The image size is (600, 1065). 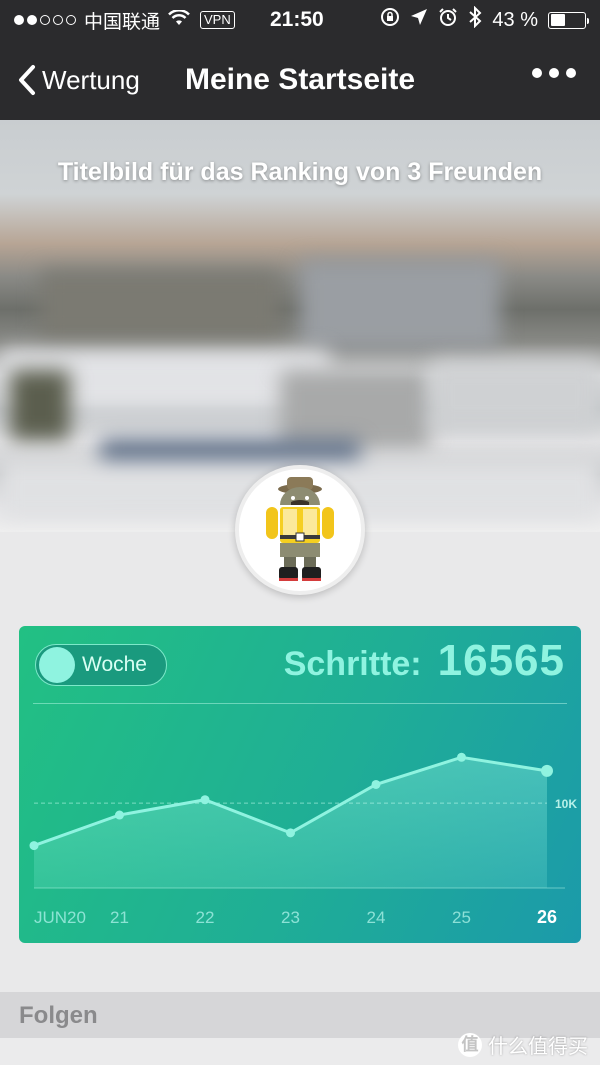 I want to click on battery-percent: 43 %, so click(x=515, y=19).